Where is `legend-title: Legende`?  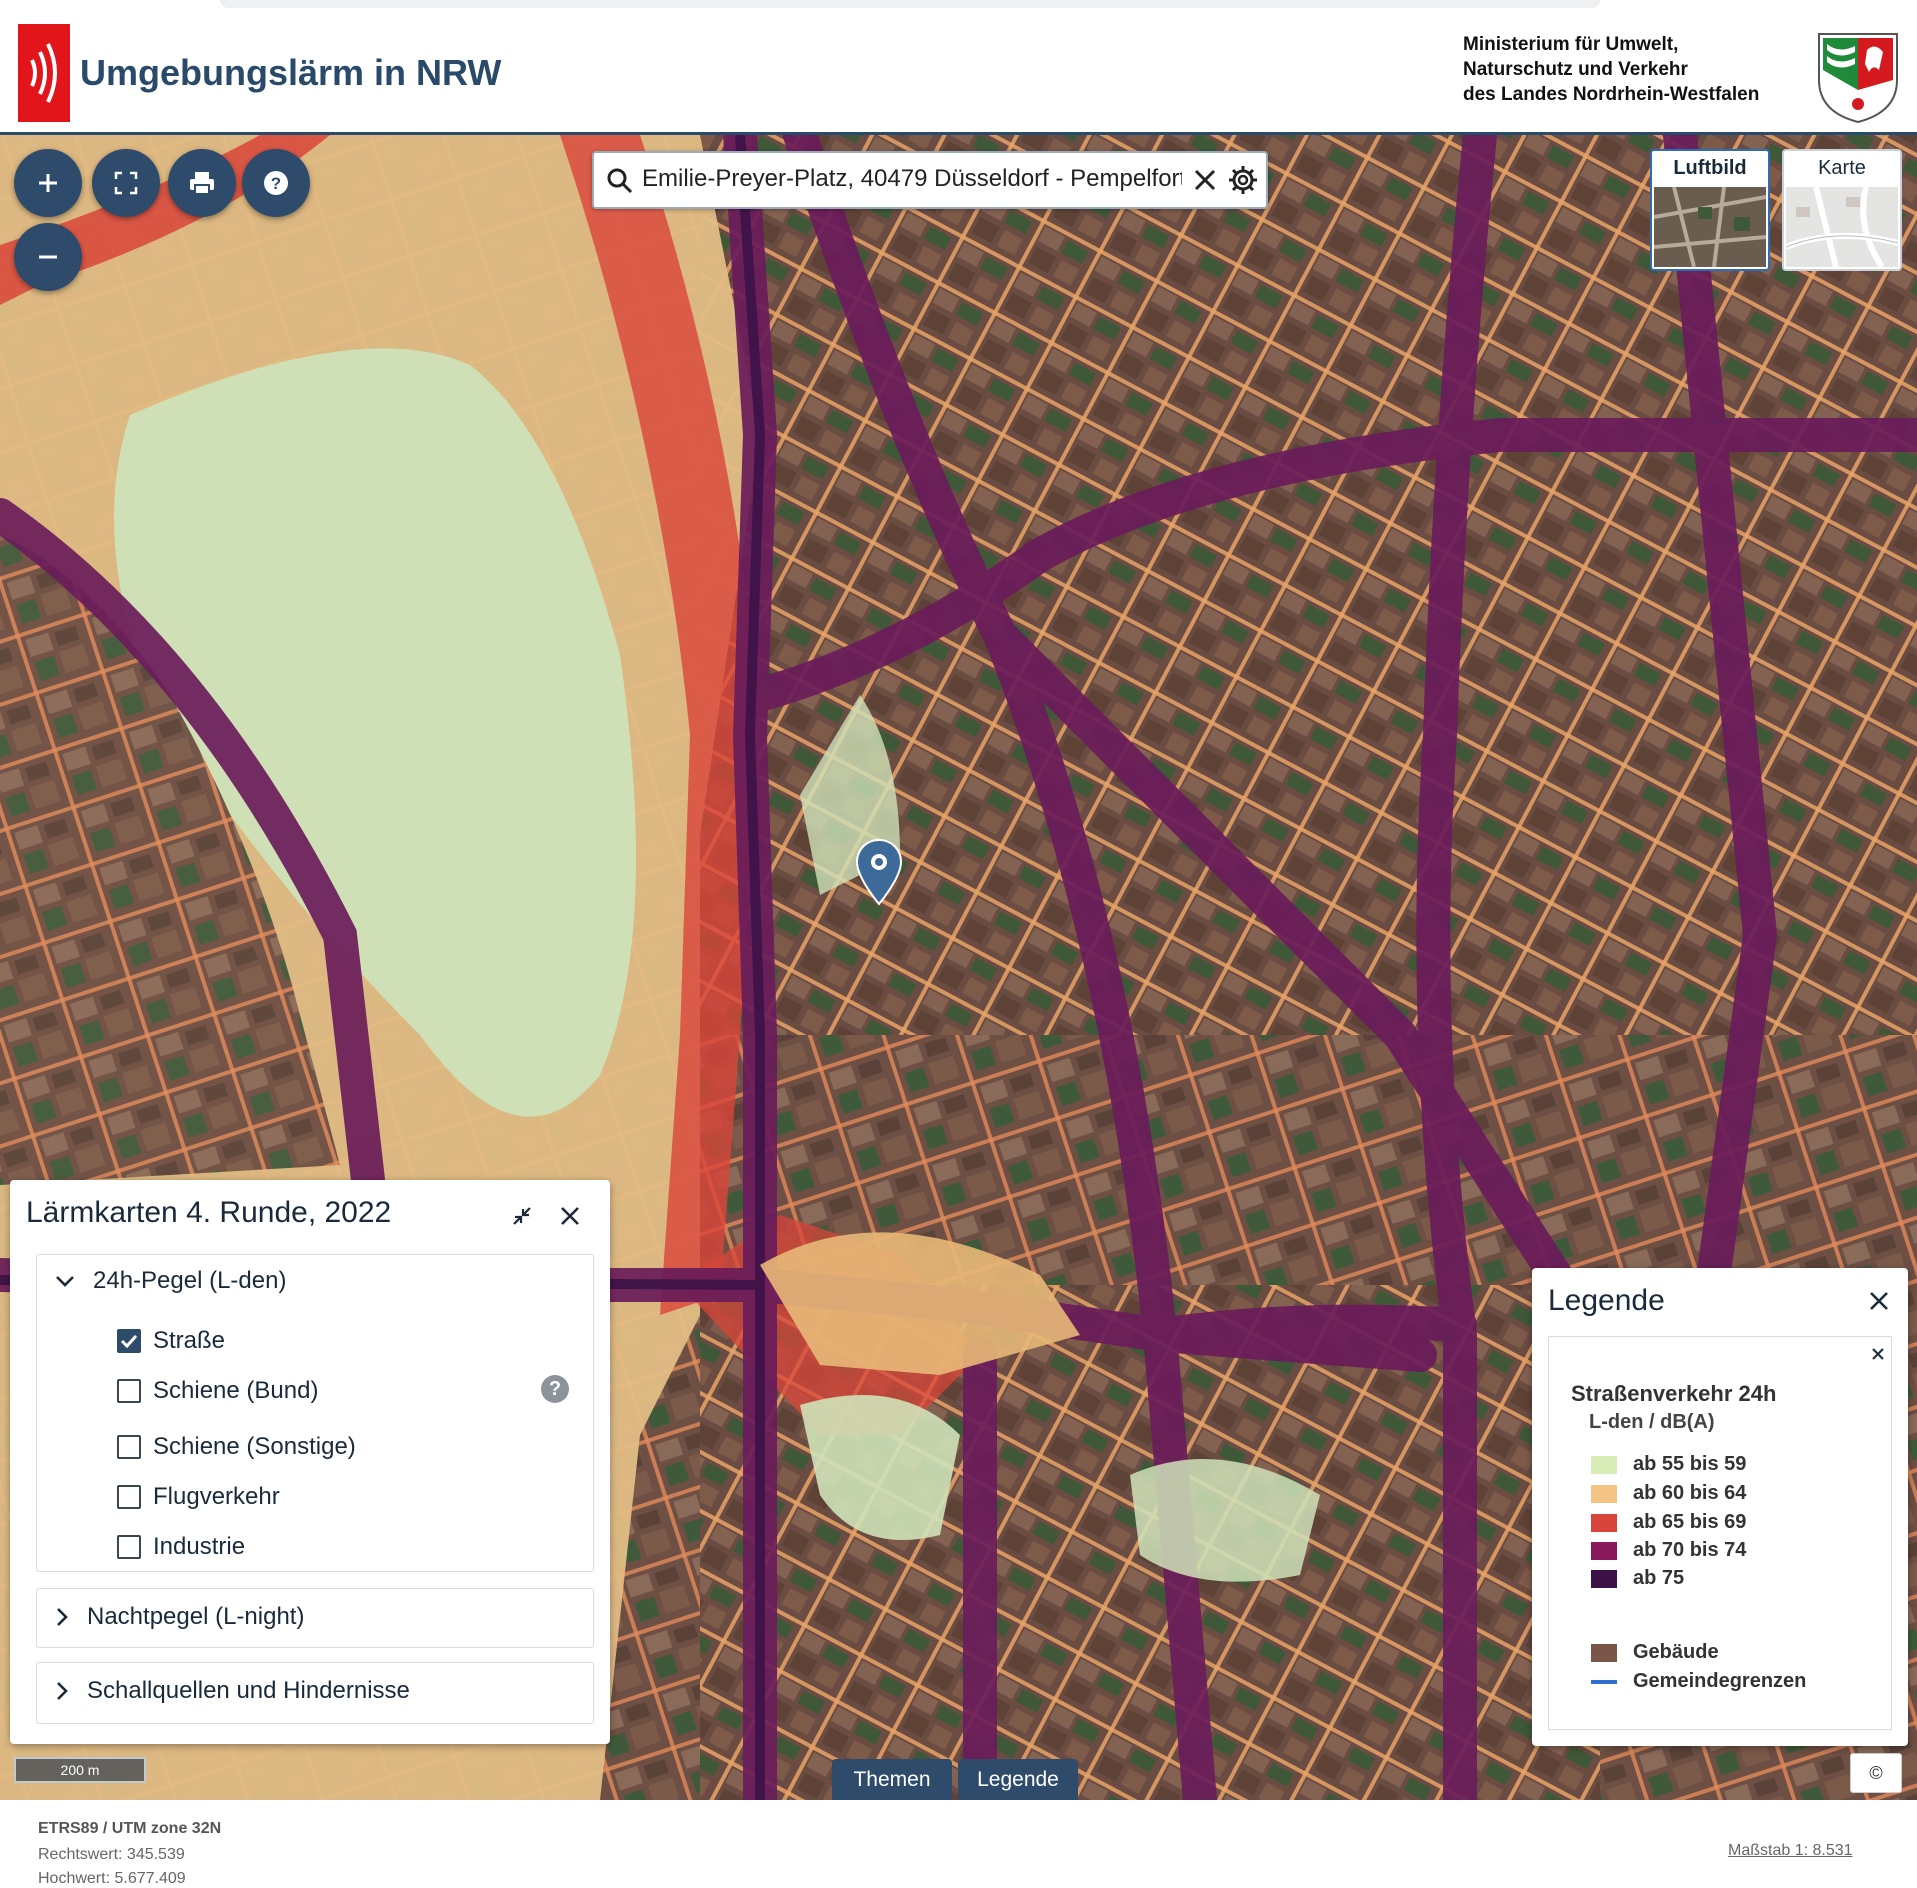
legend-title: Legende is located at coordinates (1606, 1300).